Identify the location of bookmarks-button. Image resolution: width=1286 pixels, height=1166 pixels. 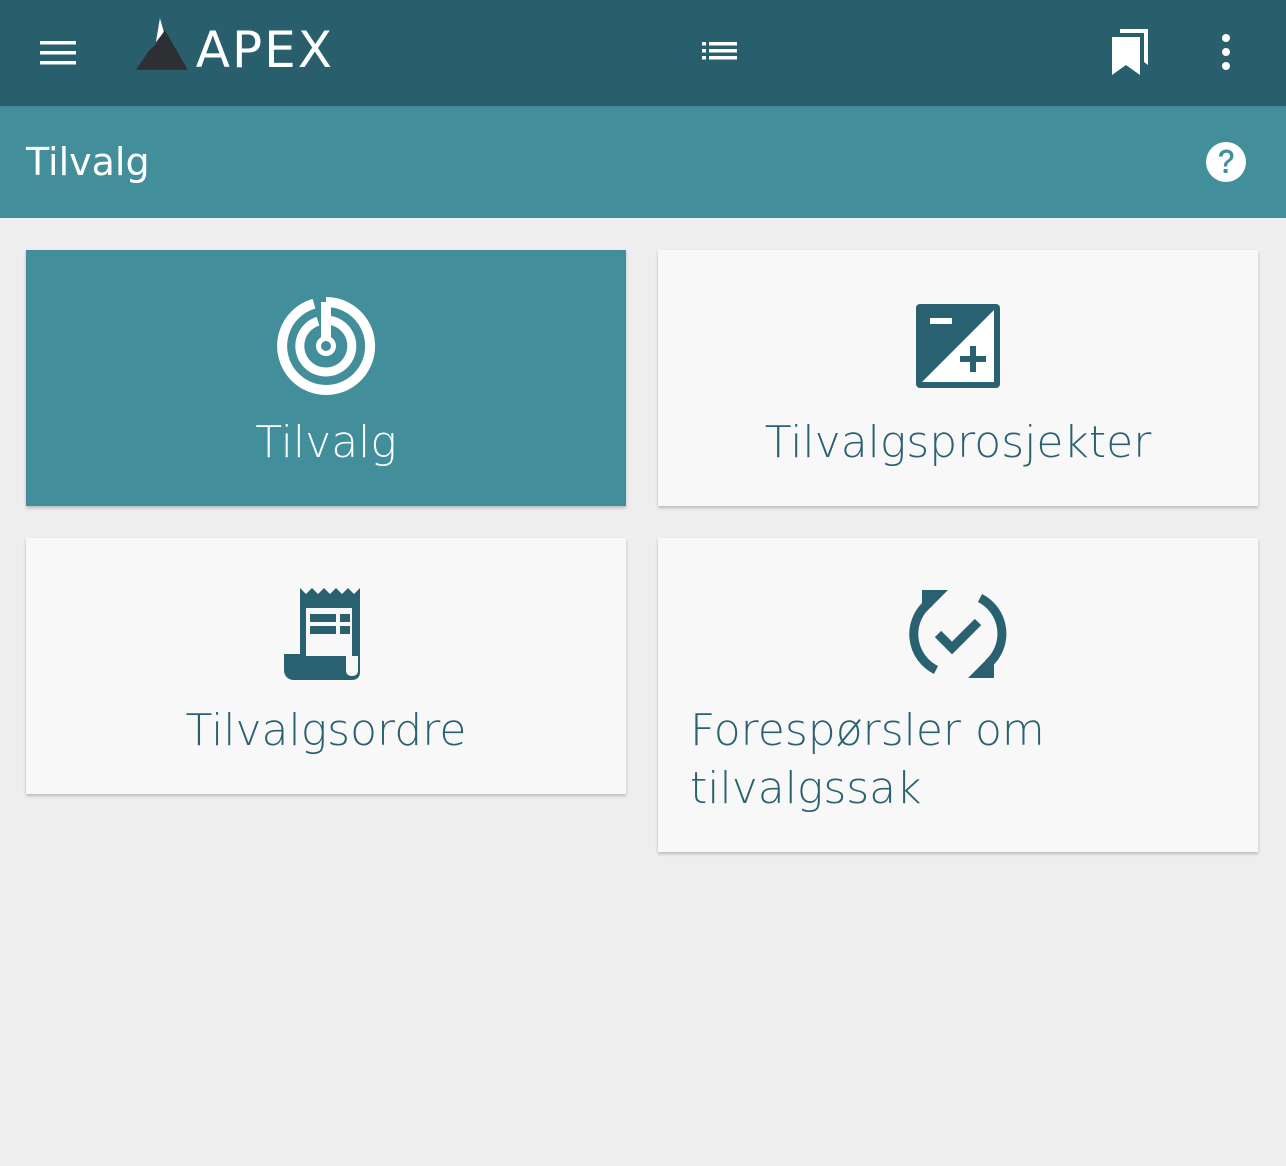
(1130, 52).